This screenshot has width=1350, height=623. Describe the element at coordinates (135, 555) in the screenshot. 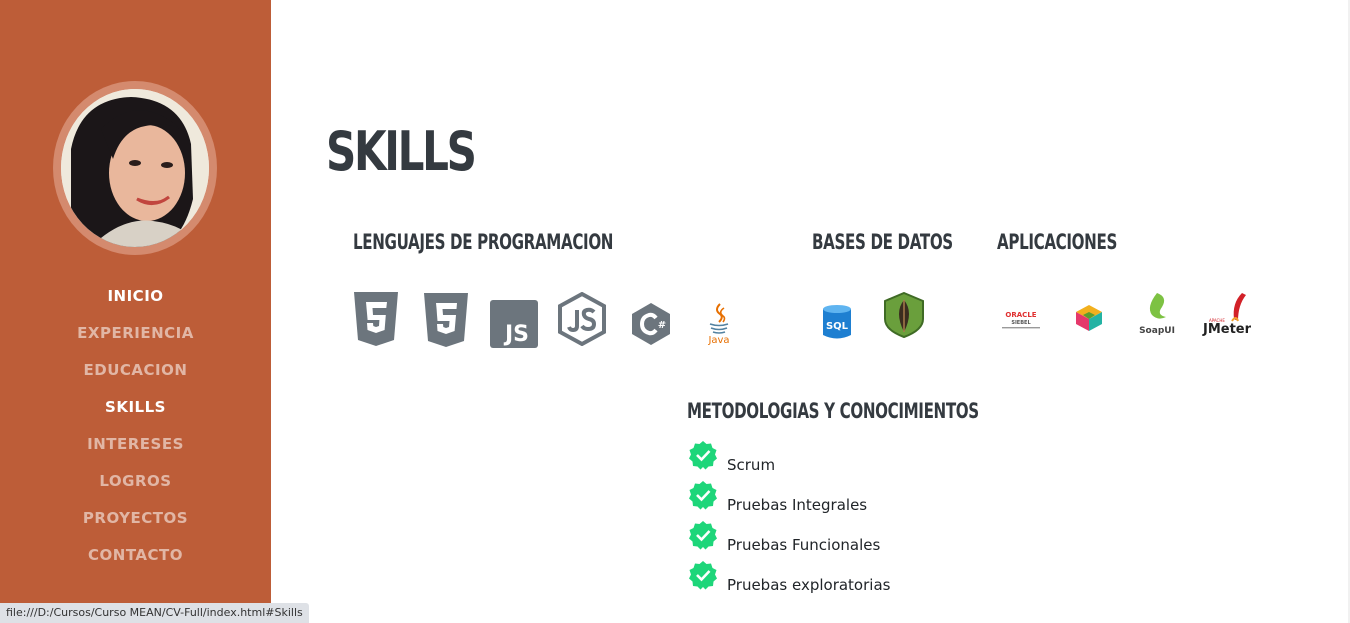

I see `nav-item-contacto: CONTACTO` at that location.